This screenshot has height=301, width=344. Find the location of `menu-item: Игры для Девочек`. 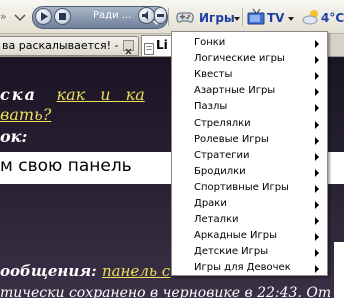

menu-item: Игры для Девочек is located at coordinates (249, 268).